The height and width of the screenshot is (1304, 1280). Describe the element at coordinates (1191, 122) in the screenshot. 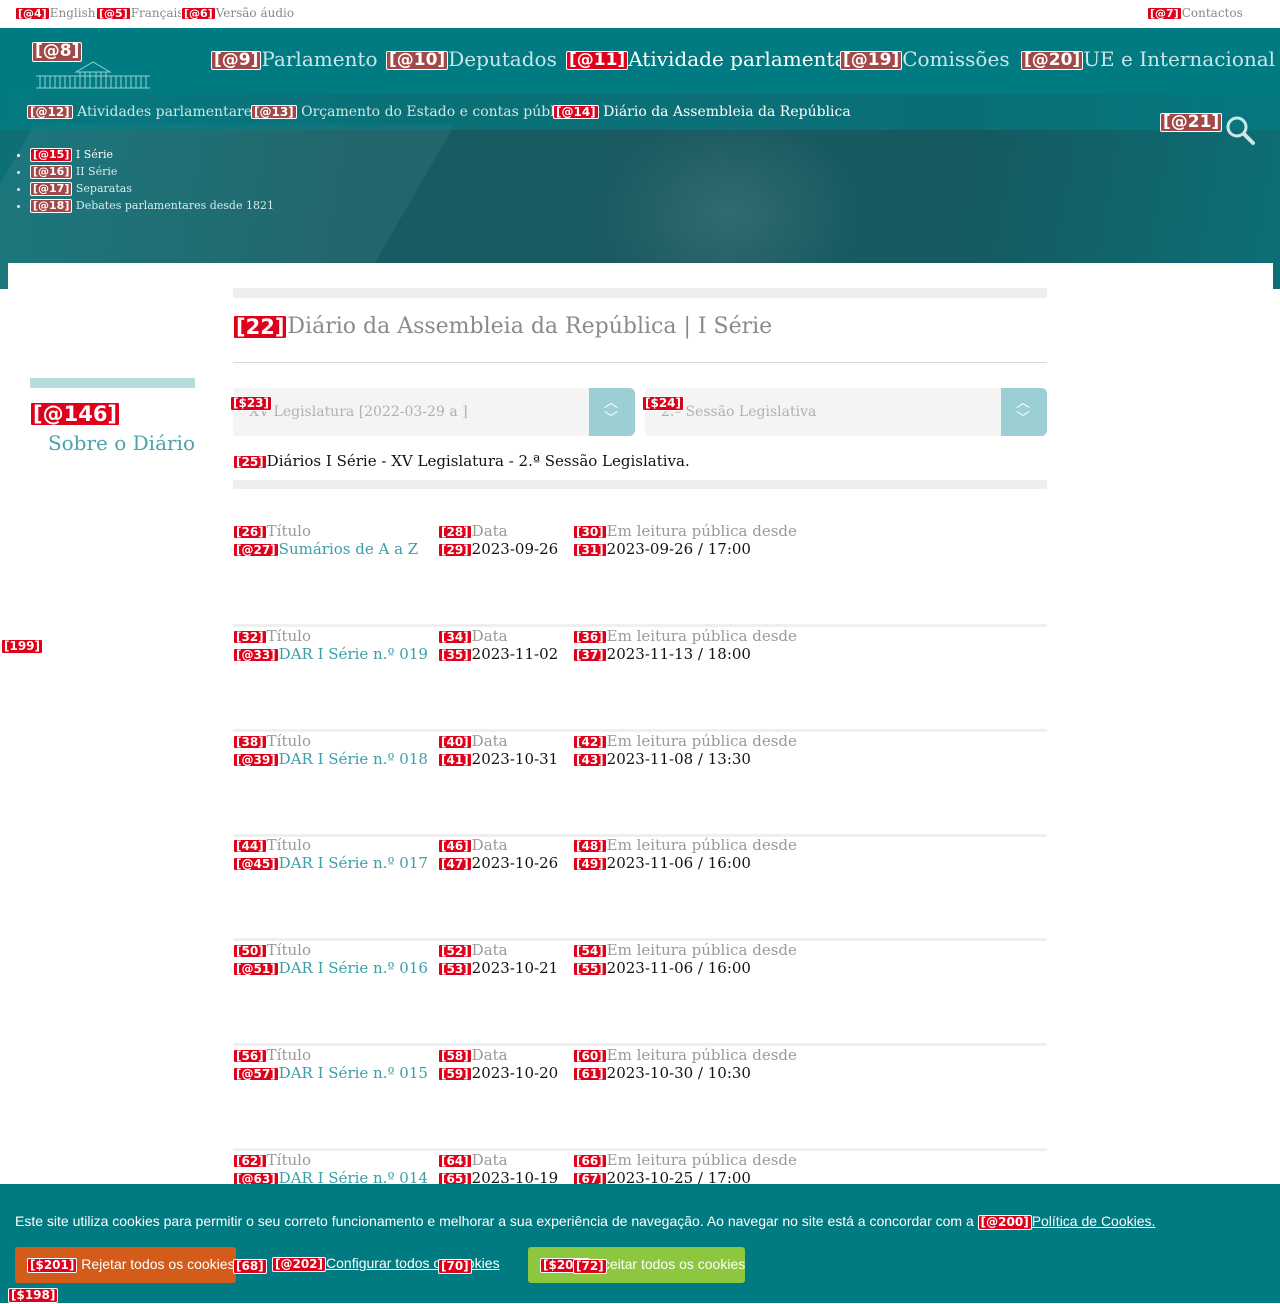

I see `marker: [@21]` at that location.